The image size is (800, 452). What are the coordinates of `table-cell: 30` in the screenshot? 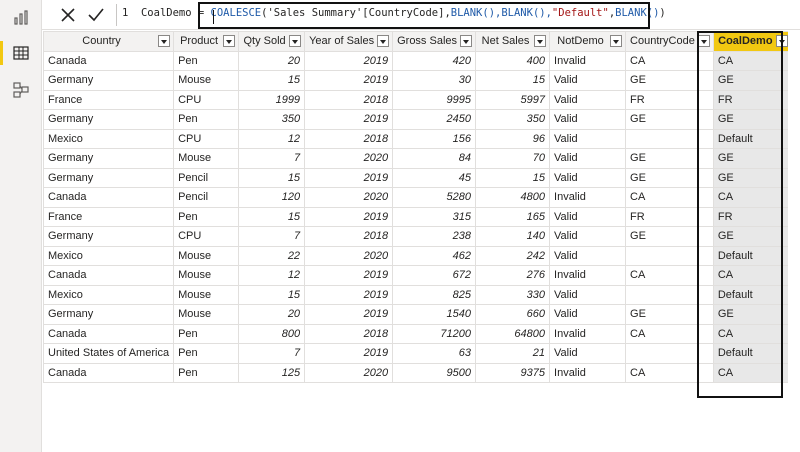 It's located at (434, 80).